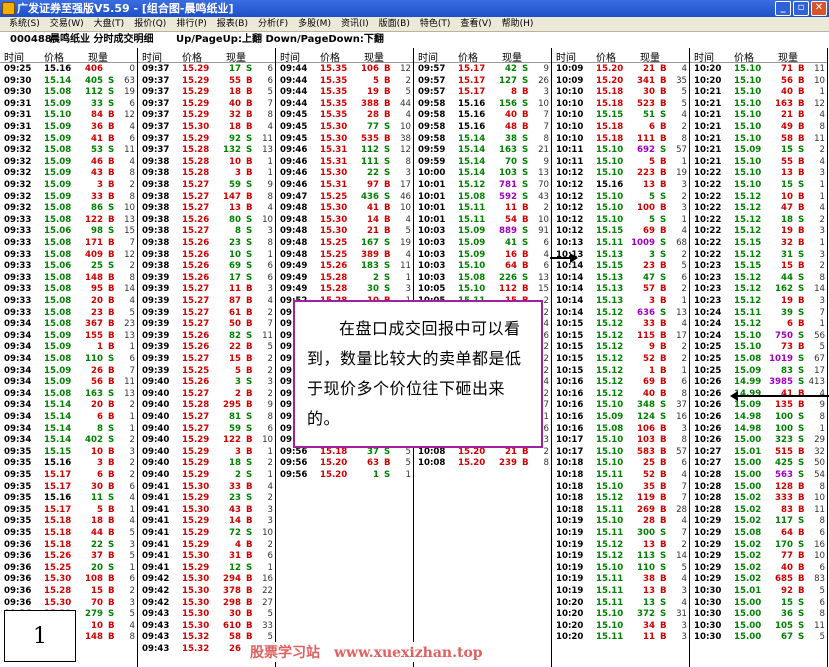 This screenshot has width=829, height=667. Describe the element at coordinates (708, 637) in the screenshot. I see `trade-time: 10:30` at that location.